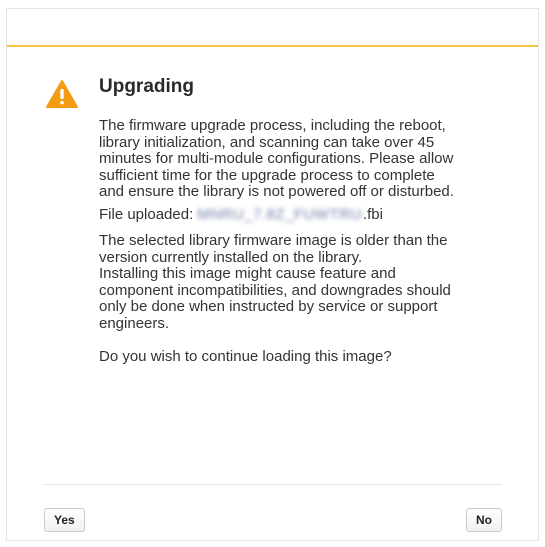 This screenshot has height=547, width=545. Describe the element at coordinates (272, 484) in the screenshot. I see `footer-divider` at that location.